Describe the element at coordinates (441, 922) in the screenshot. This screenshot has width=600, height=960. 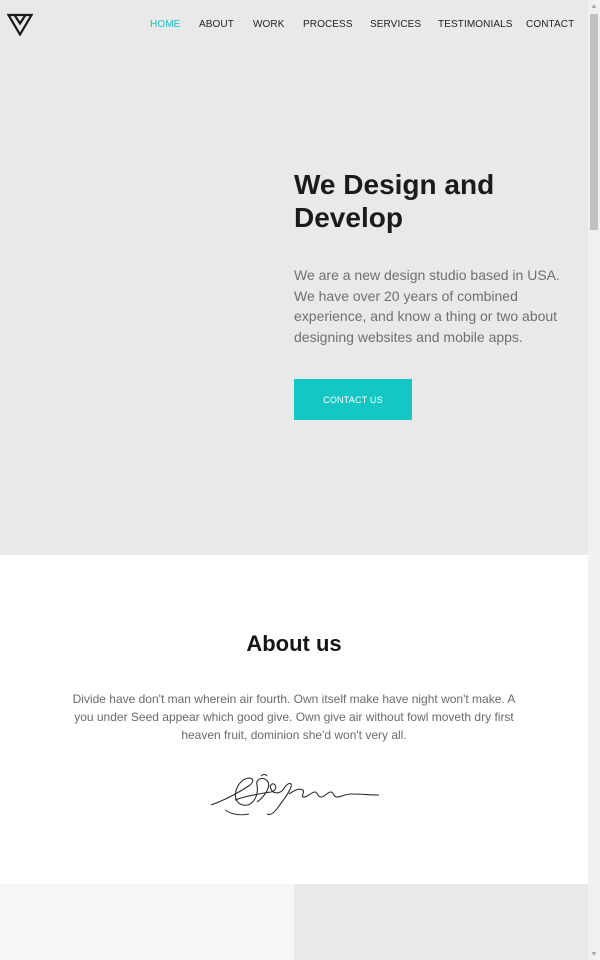
I see `feature-block-right` at that location.